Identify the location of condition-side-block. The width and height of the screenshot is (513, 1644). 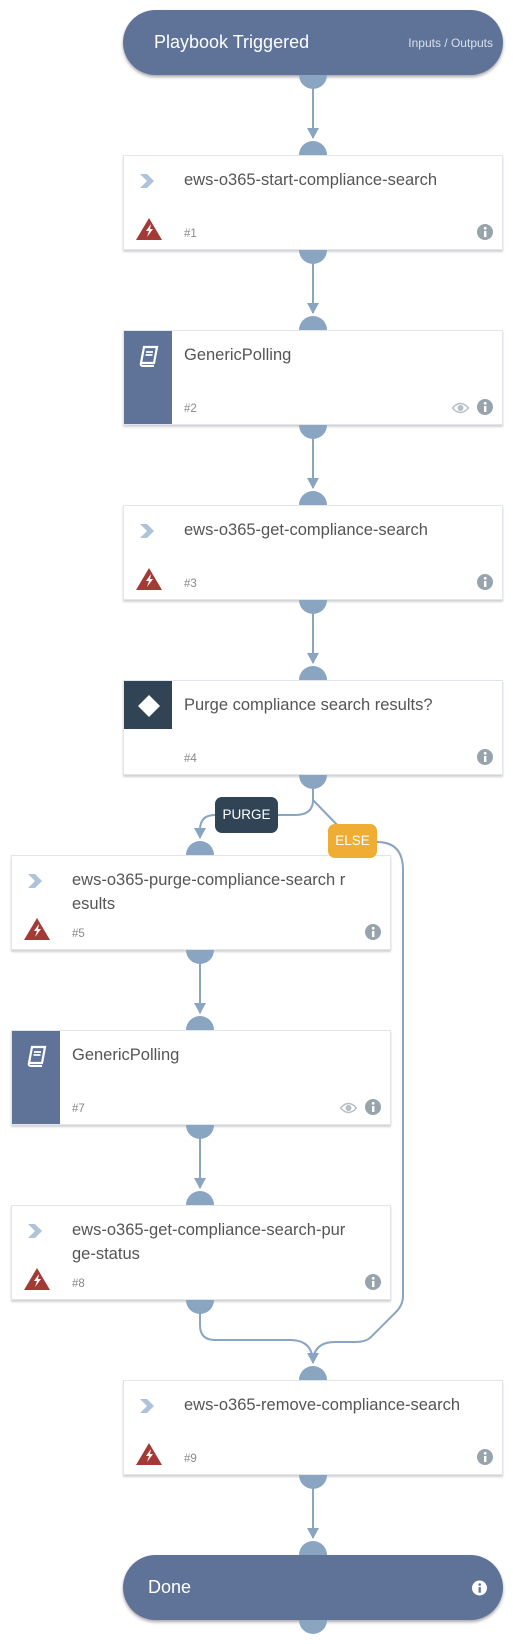
(148, 705).